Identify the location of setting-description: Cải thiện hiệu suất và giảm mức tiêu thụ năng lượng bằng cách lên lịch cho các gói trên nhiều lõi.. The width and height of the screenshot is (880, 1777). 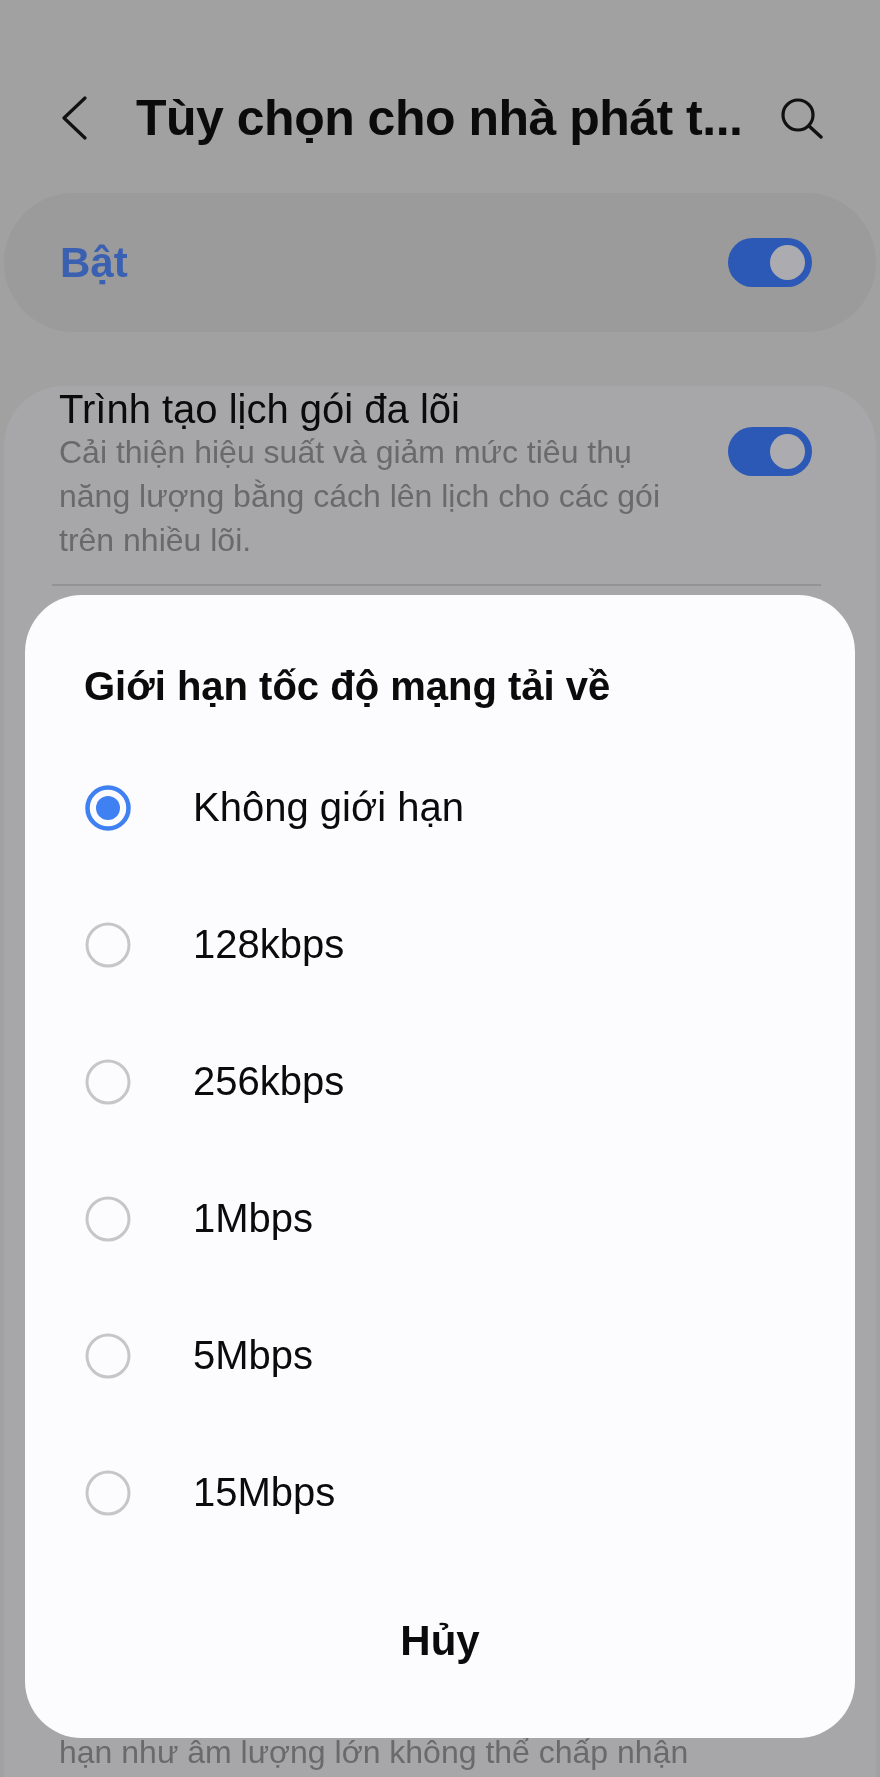
(360, 496).